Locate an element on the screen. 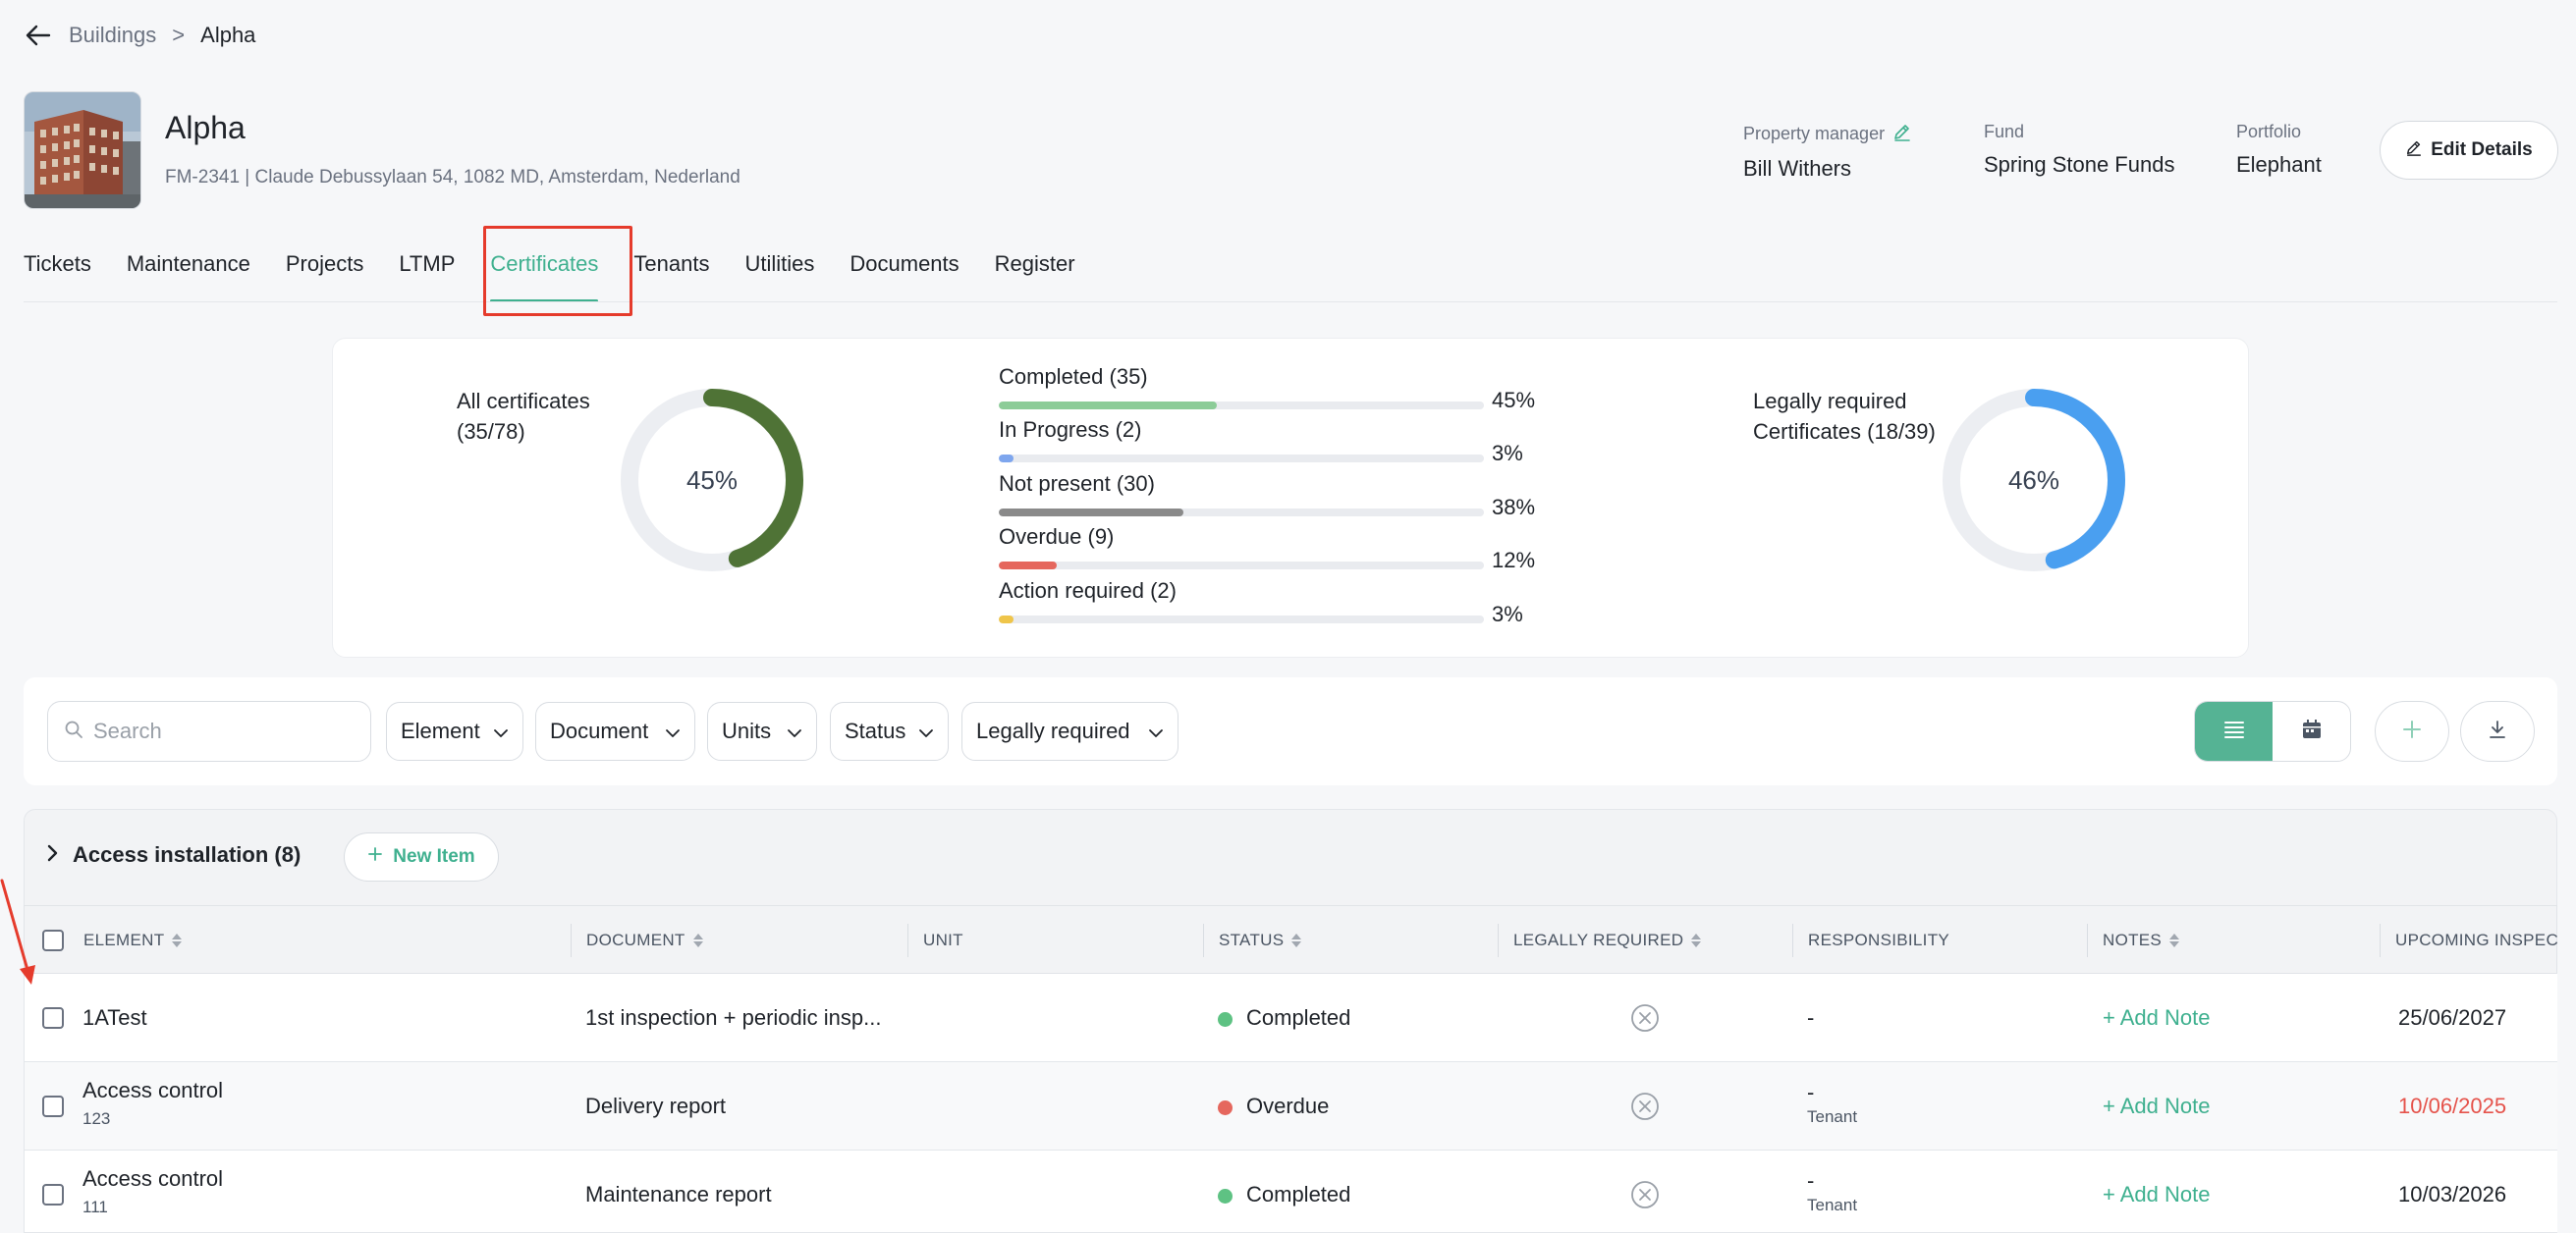  breadcrumb-parent: Buildings is located at coordinates (112, 35).